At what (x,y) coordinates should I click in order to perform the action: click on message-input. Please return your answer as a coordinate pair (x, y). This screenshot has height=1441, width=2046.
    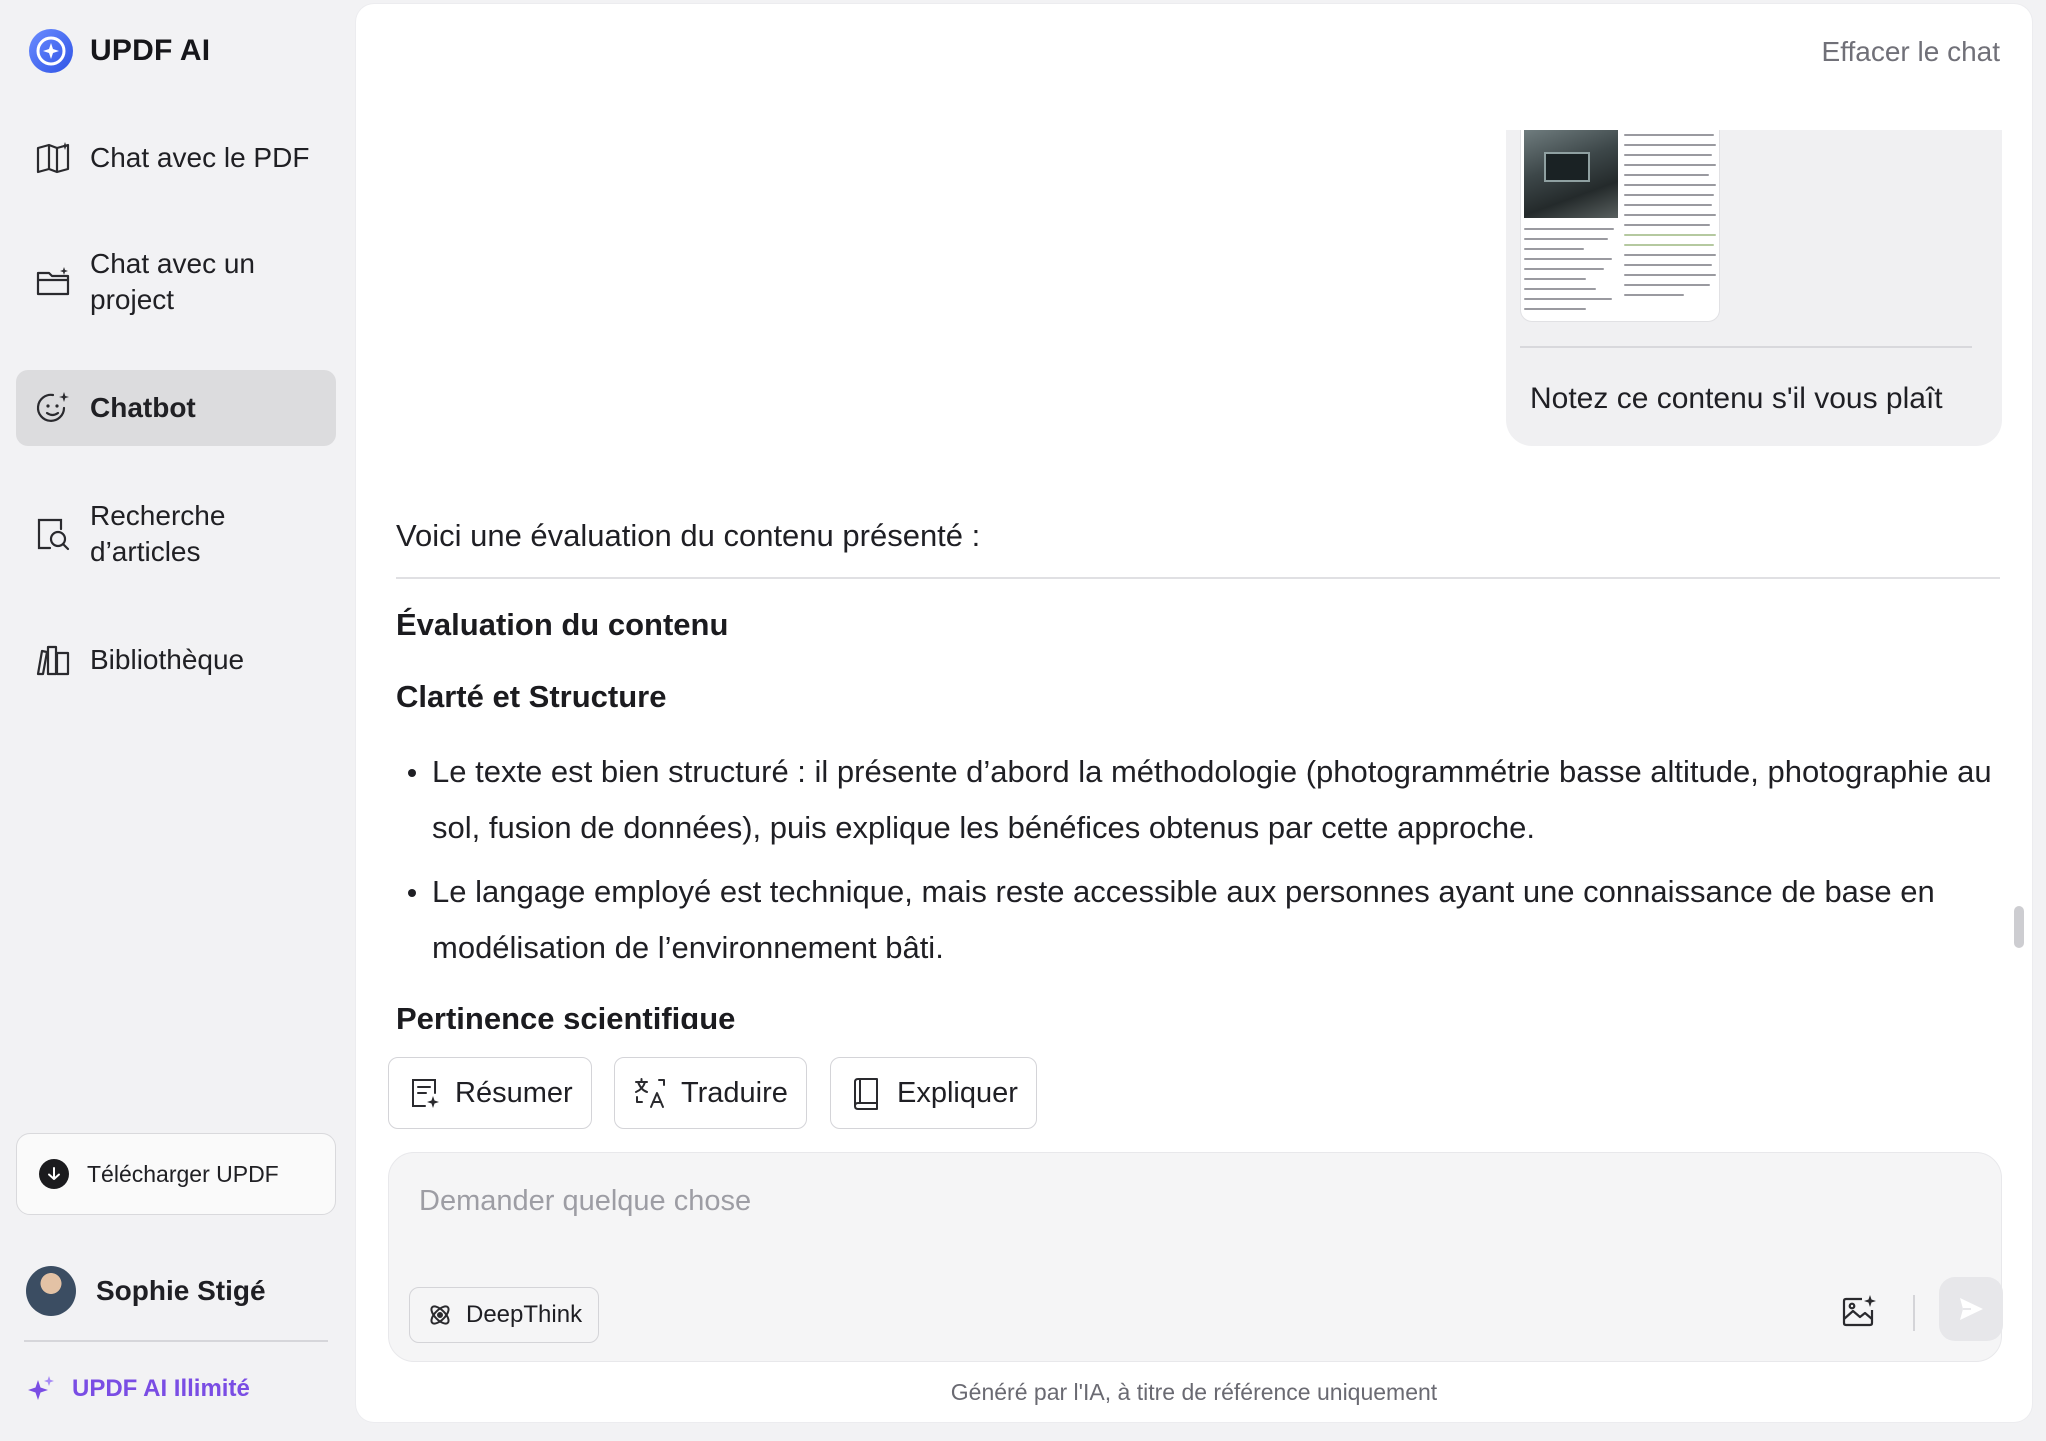
    Looking at the image, I should click on (1169, 1201).